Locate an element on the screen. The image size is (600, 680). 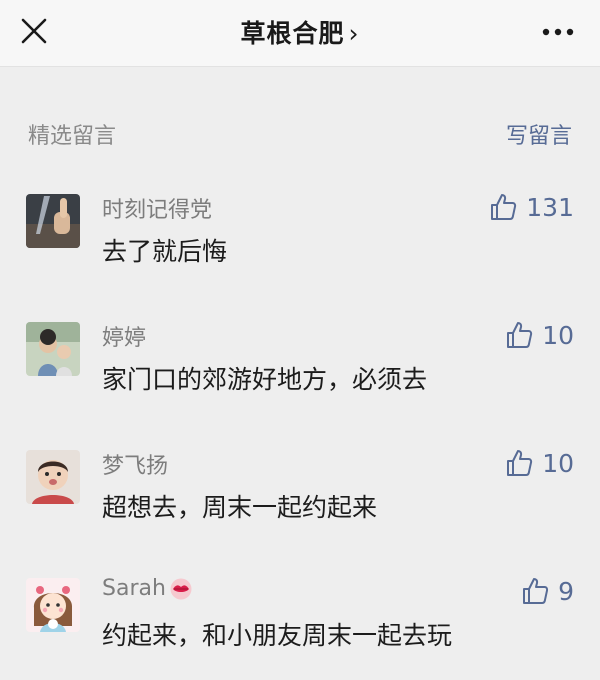
comment-item: 时刻记得党 131 去了就后悔 is located at coordinates (300, 232).